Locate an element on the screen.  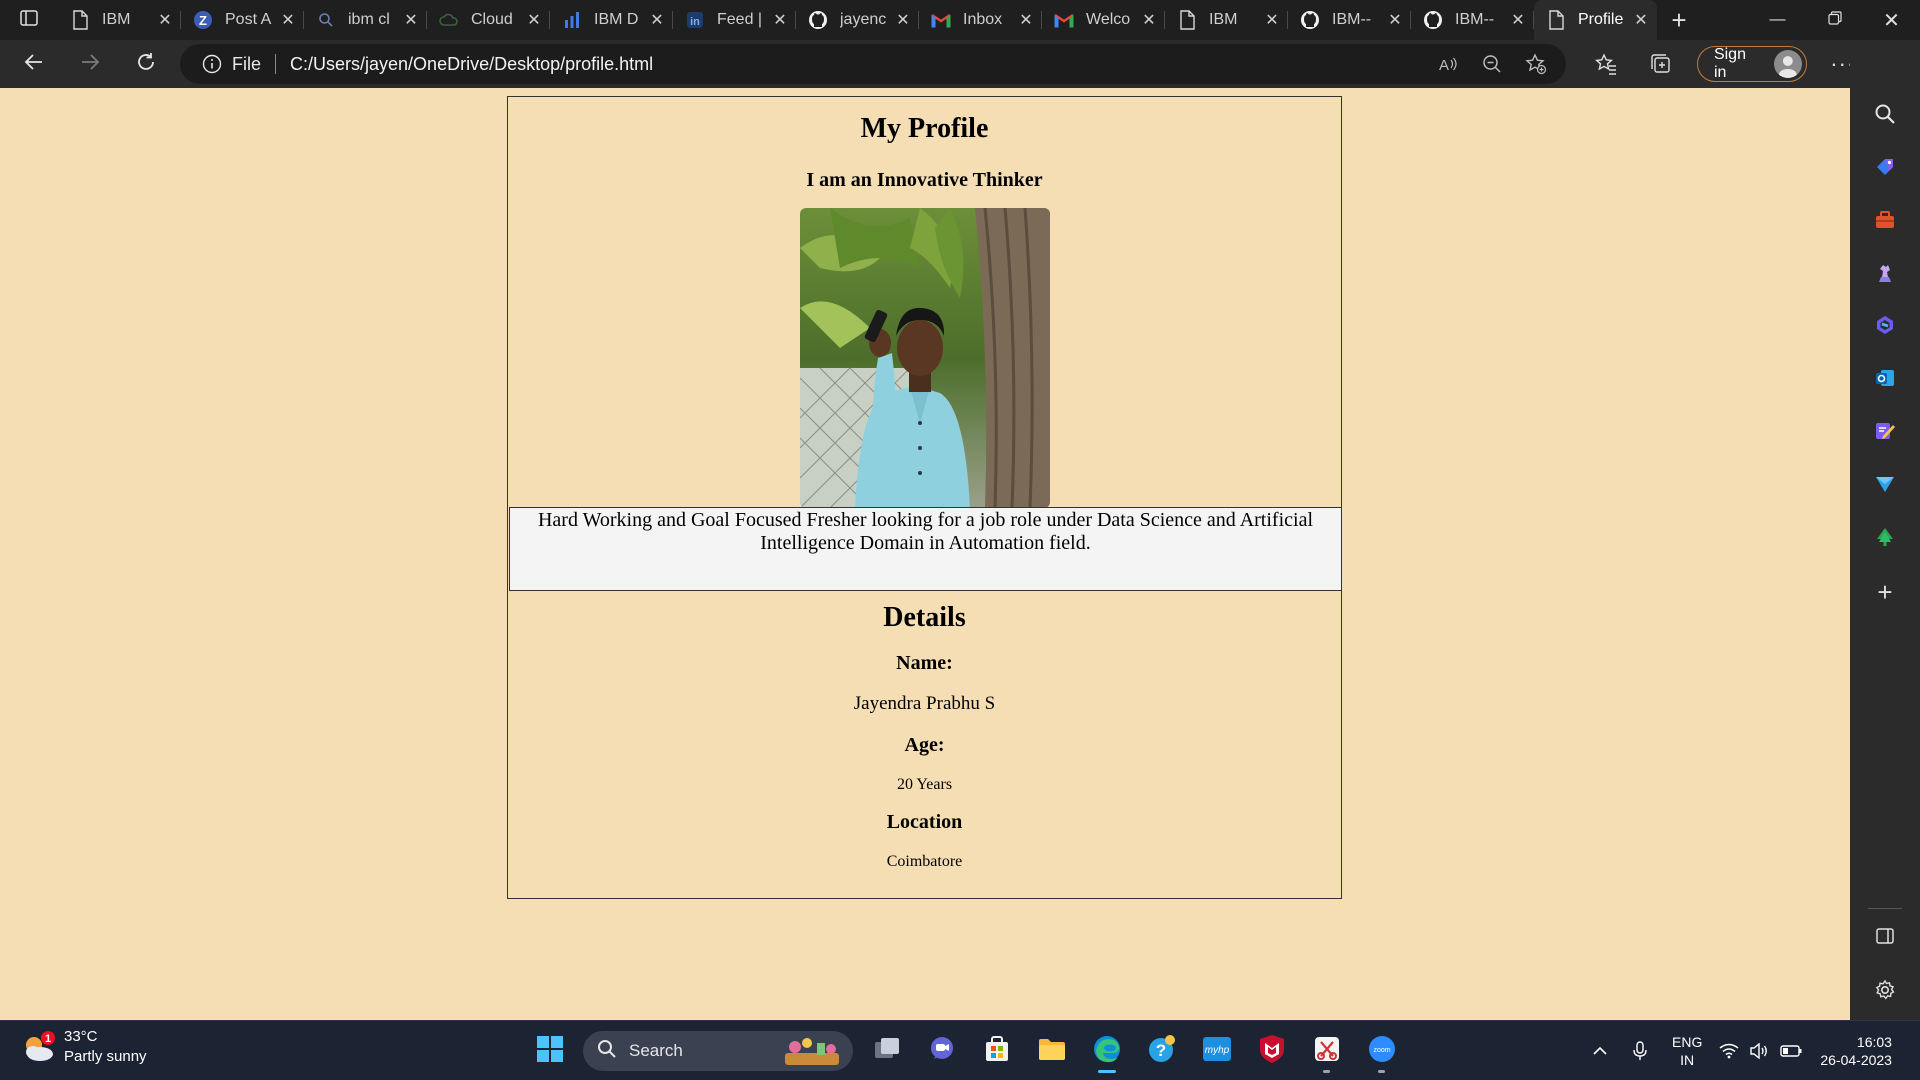
clock-date: 26-04-2023 is located at coordinates (1856, 1060).